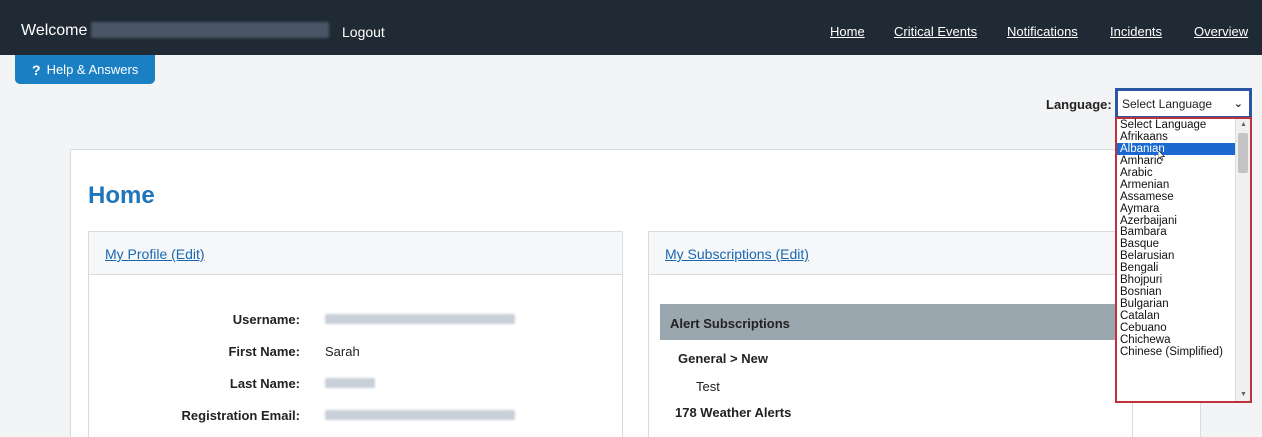 The height and width of the screenshot is (437, 1262). Describe the element at coordinates (1183, 173) in the screenshot. I see `language-option: Arabic` at that location.